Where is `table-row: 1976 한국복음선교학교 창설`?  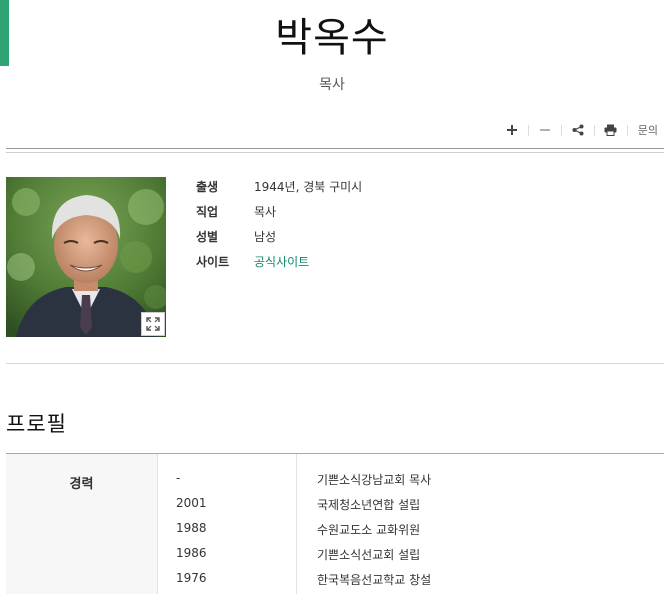
table-row: 1976 한국복음선교학교 창설 is located at coordinates (335, 582).